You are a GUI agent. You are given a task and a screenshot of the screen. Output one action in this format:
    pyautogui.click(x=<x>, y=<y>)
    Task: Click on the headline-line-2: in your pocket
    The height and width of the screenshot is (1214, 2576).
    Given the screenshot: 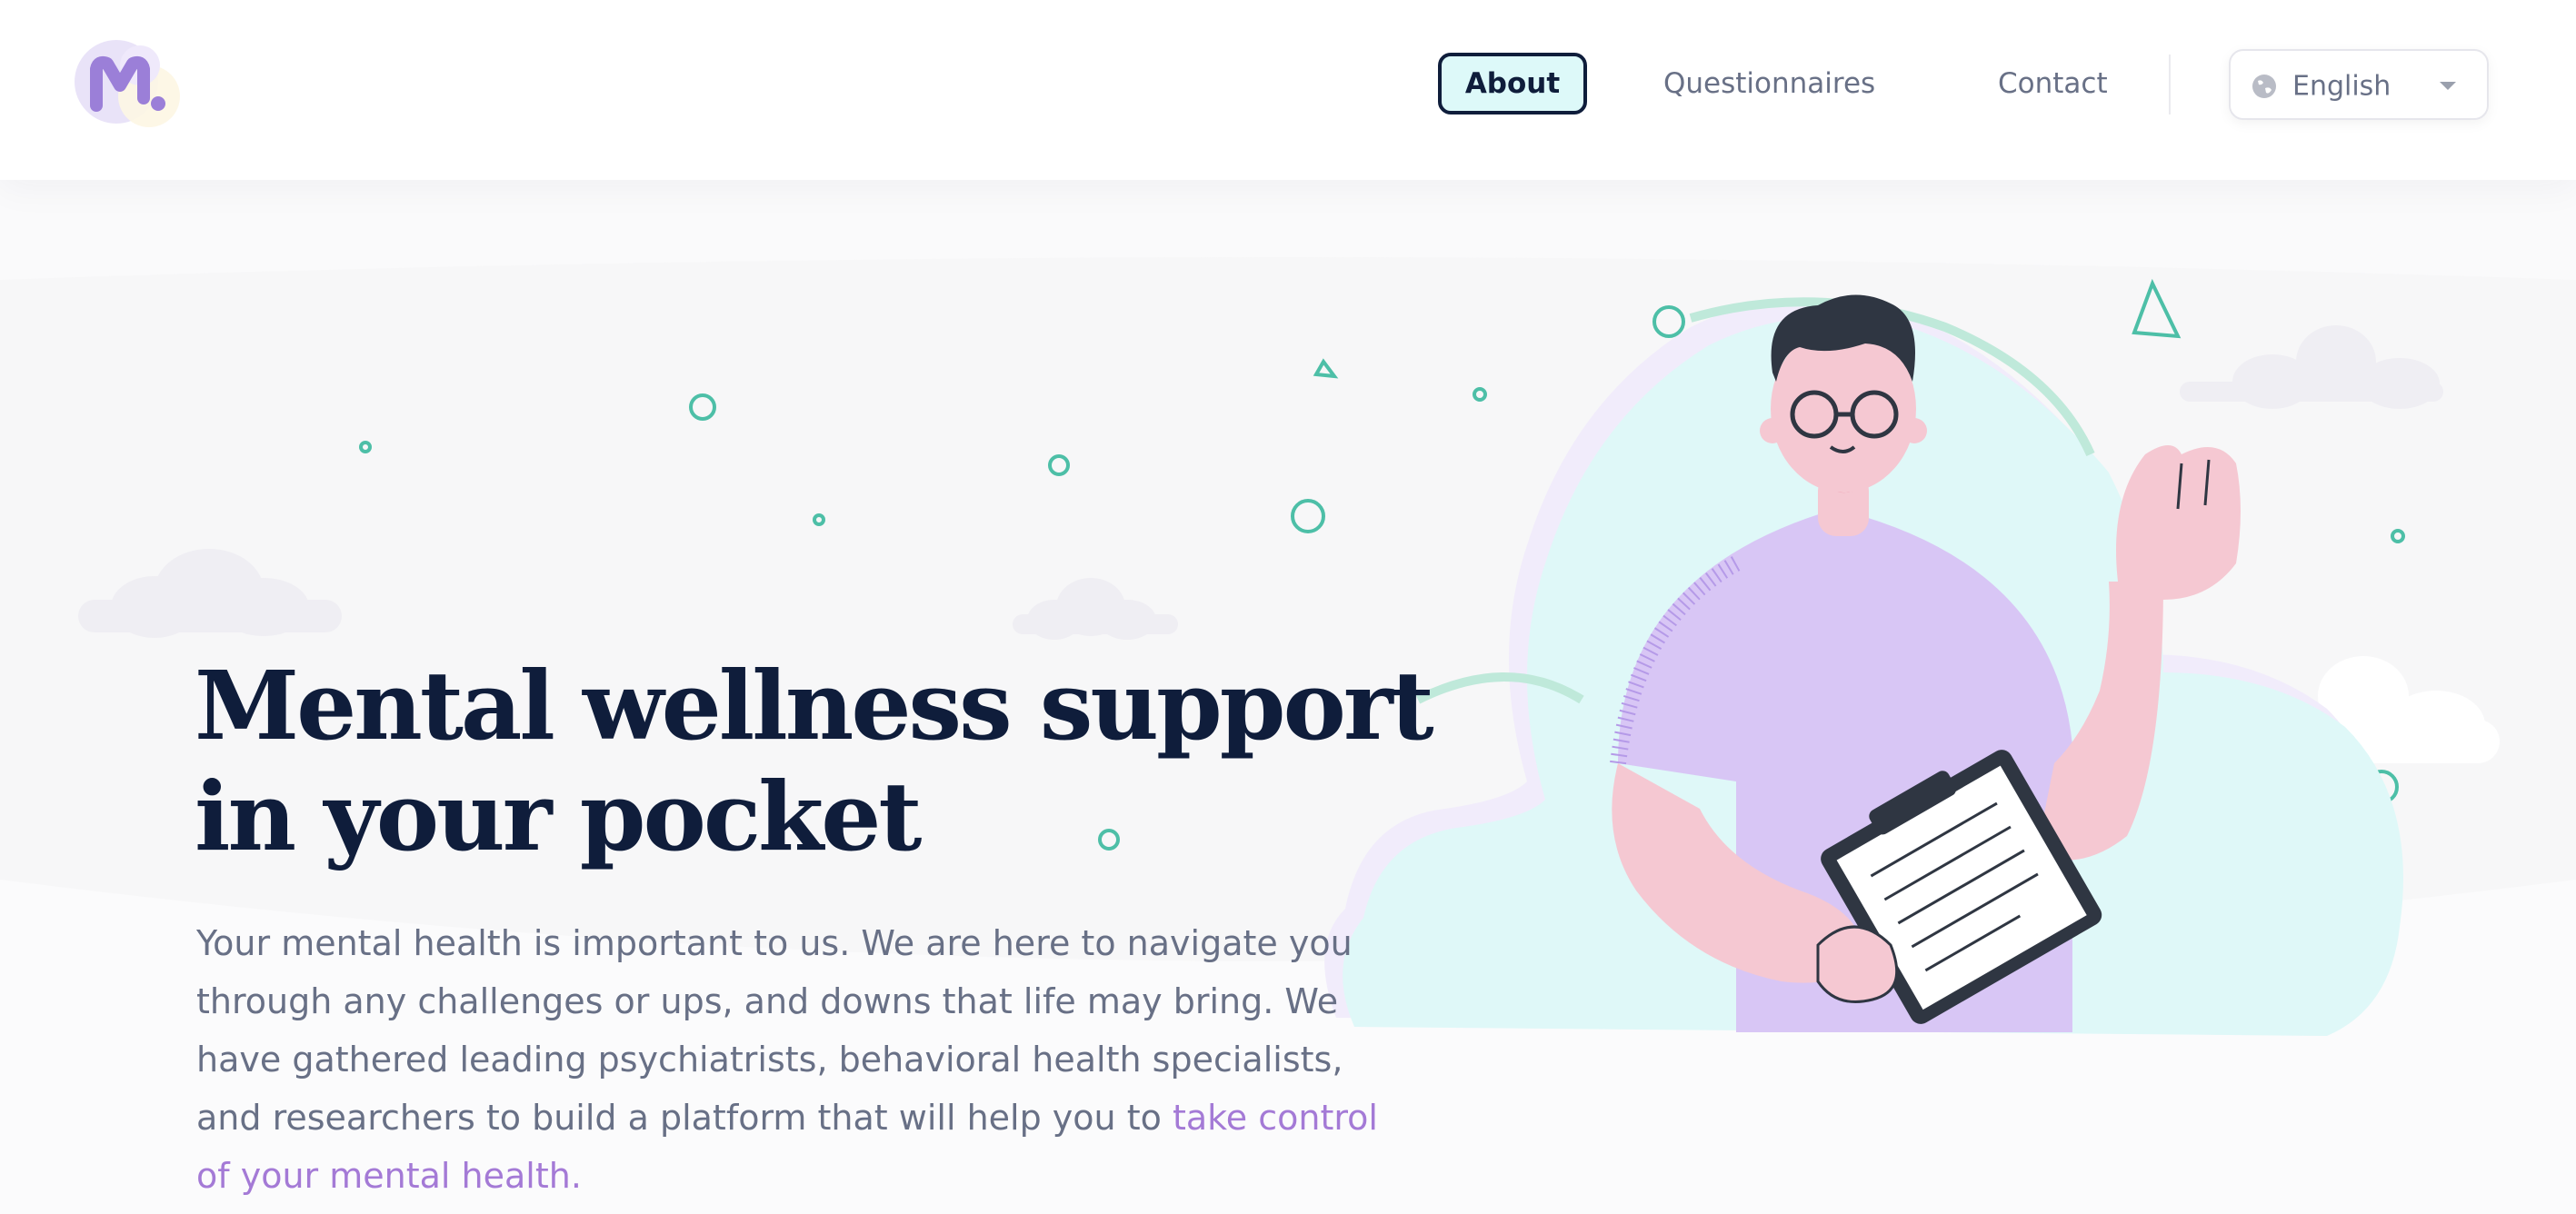 What is the action you would take?
    pyautogui.click(x=558, y=816)
    